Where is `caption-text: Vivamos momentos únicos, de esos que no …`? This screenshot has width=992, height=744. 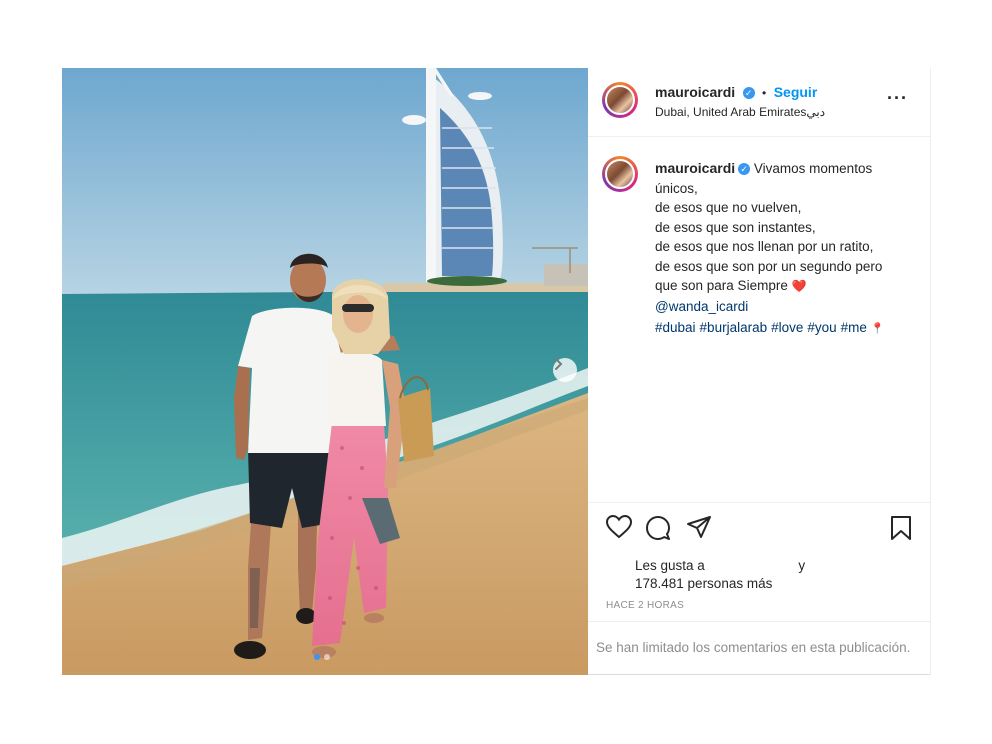 caption-text: Vivamos momentos únicos, de esos que no … is located at coordinates (769, 227).